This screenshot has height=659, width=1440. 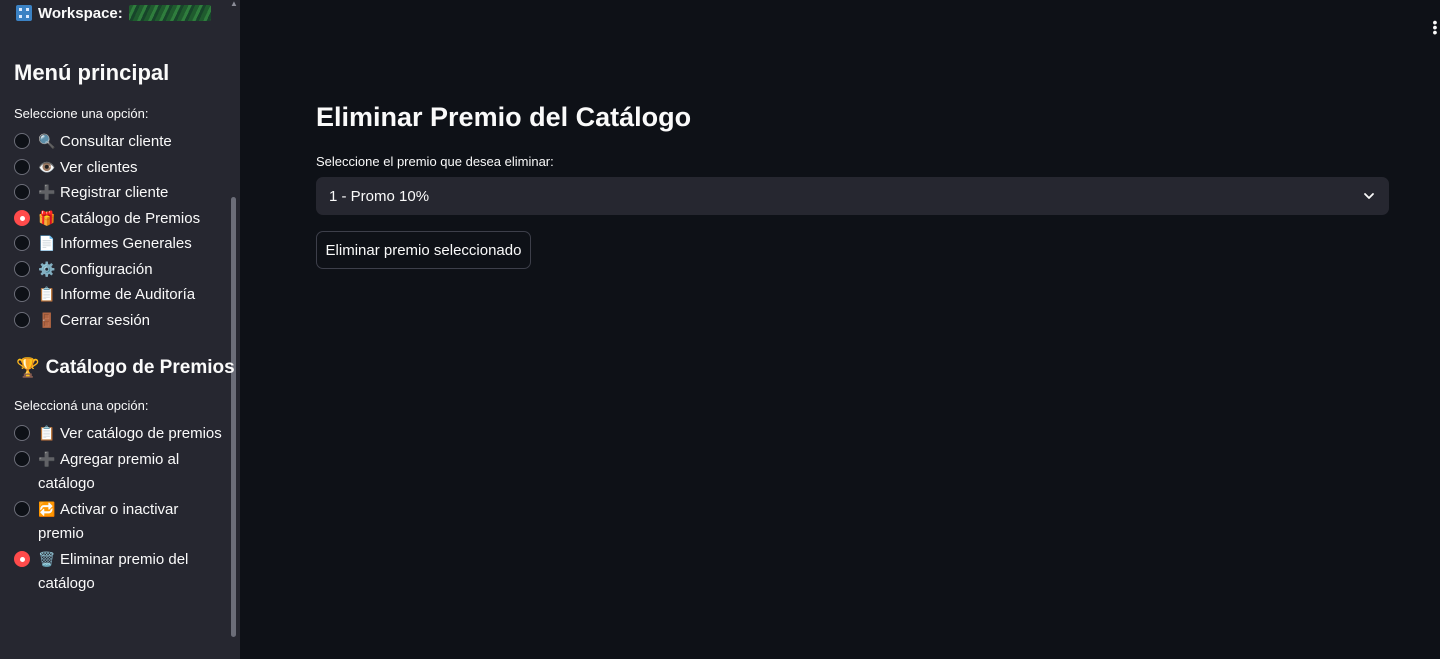 I want to click on radio-option: 🚪 Cerrar sesión, so click(x=119, y=321).